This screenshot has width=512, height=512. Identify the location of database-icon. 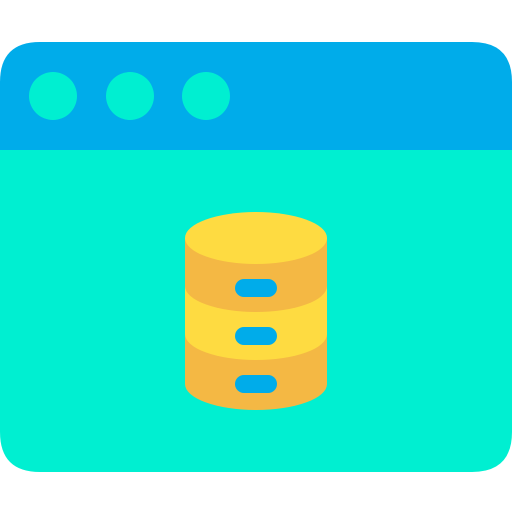
(256, 311).